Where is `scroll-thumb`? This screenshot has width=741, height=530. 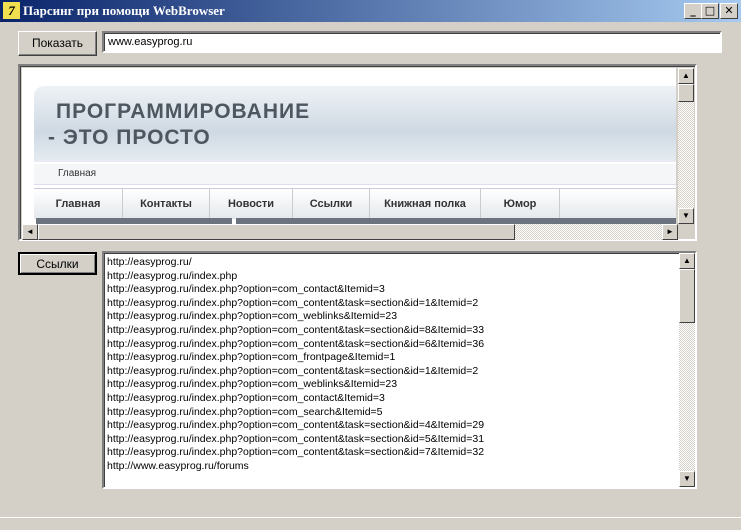
scroll-thumb is located at coordinates (686, 93).